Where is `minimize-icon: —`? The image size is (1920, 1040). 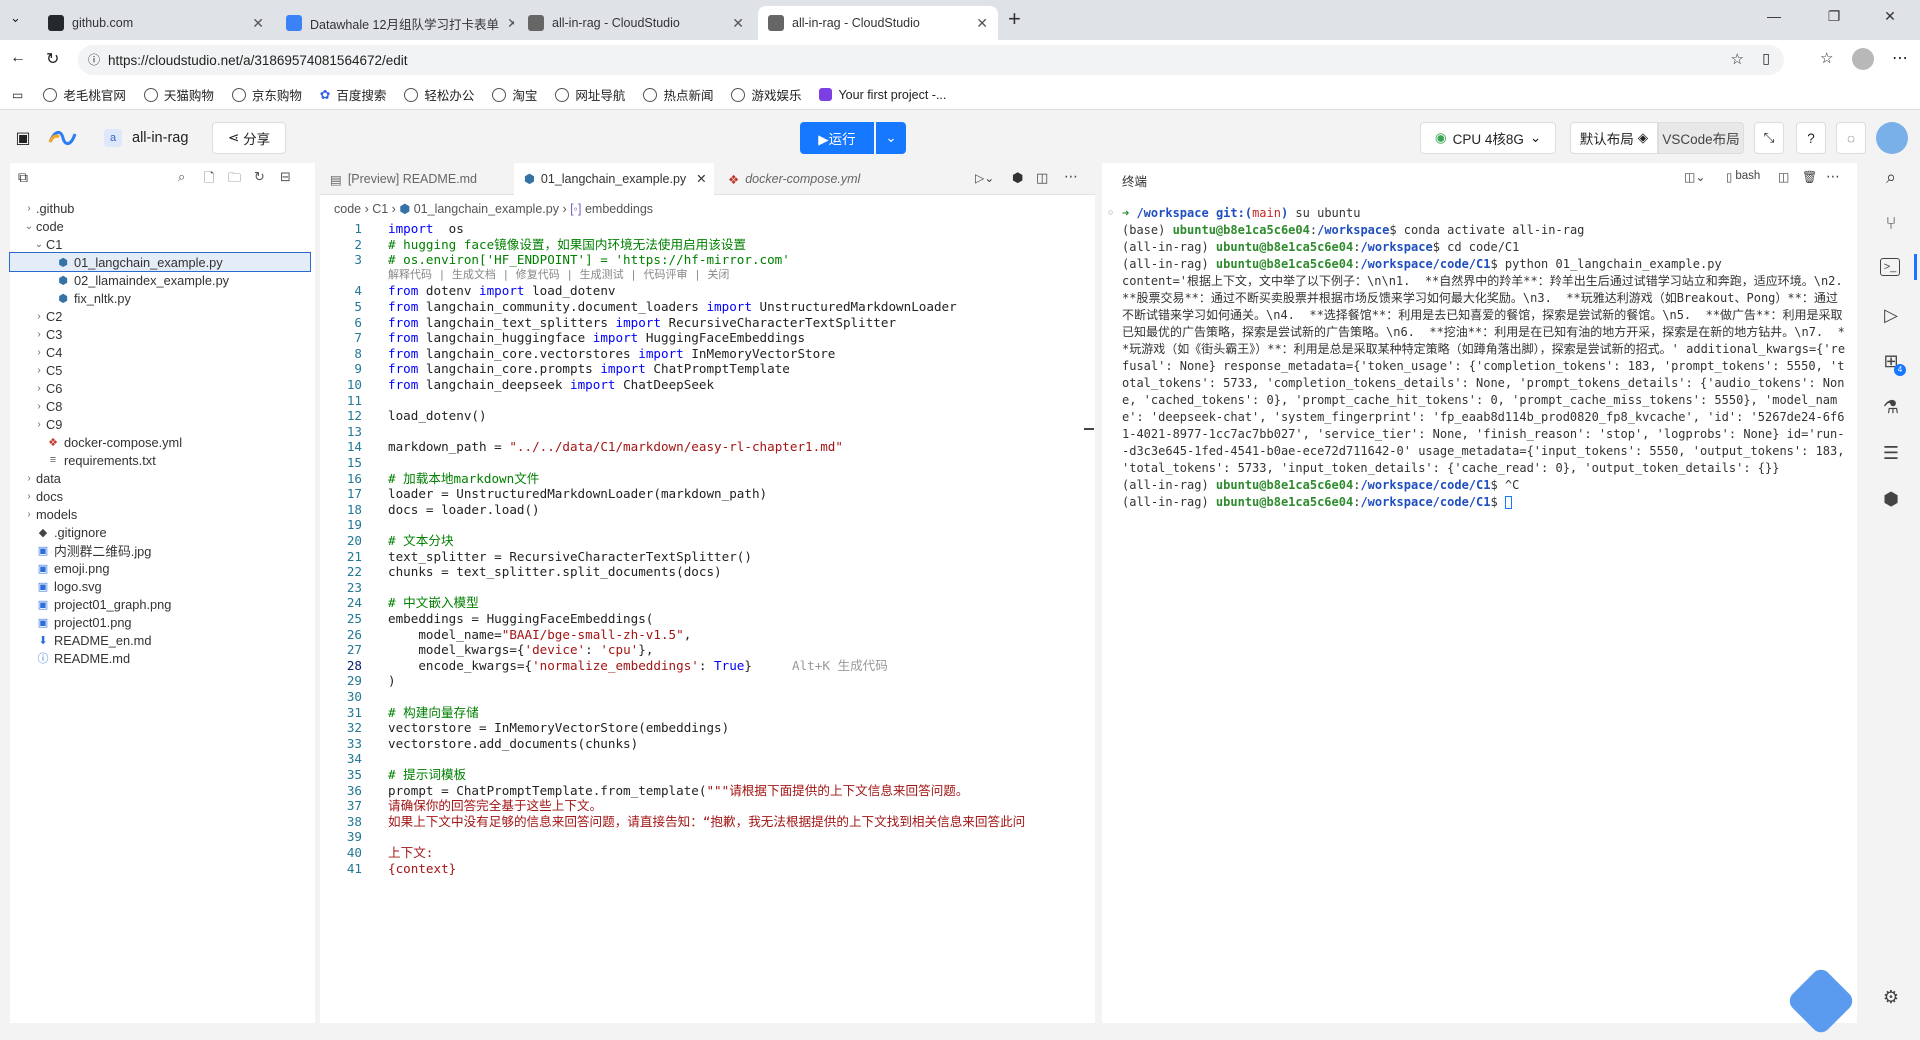
minimize-icon: — is located at coordinates (1774, 16).